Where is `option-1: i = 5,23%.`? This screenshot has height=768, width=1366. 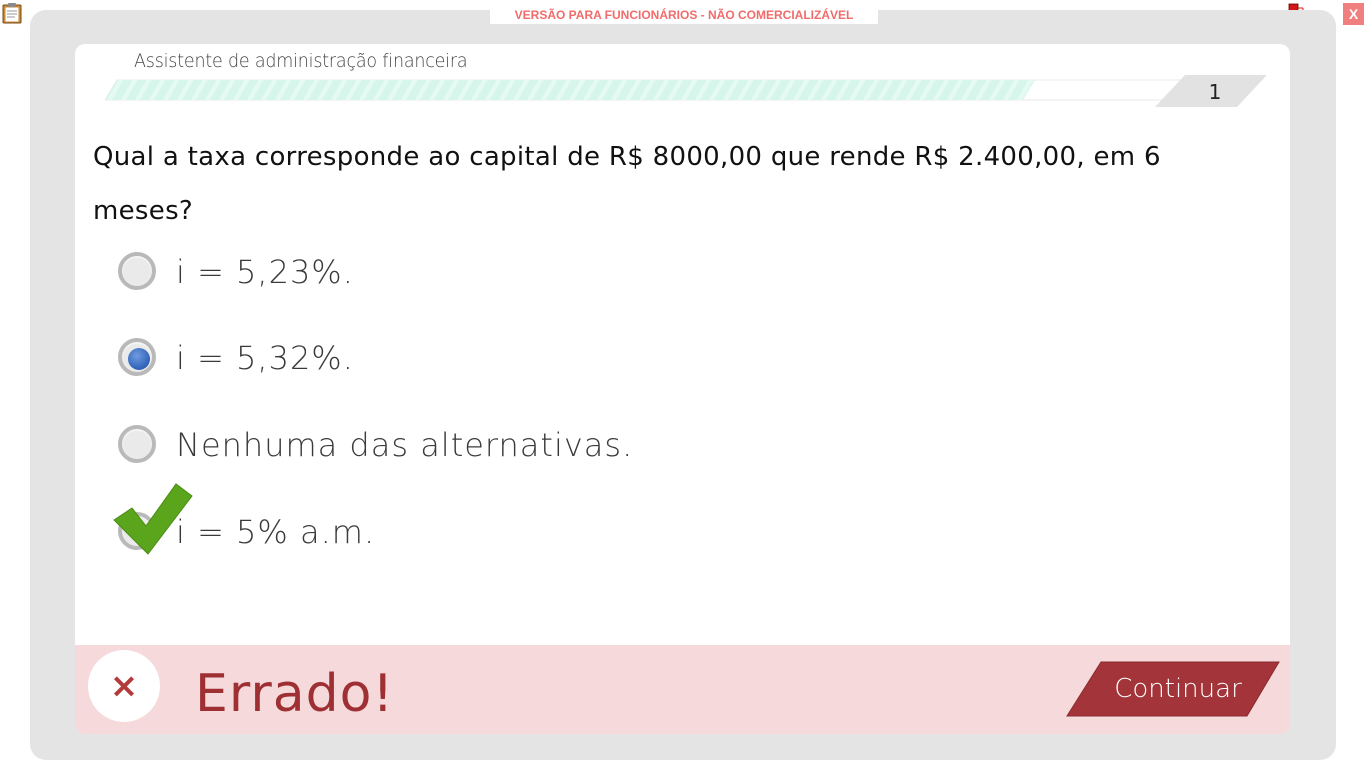 option-1: i = 5,23%. is located at coordinates (468, 274).